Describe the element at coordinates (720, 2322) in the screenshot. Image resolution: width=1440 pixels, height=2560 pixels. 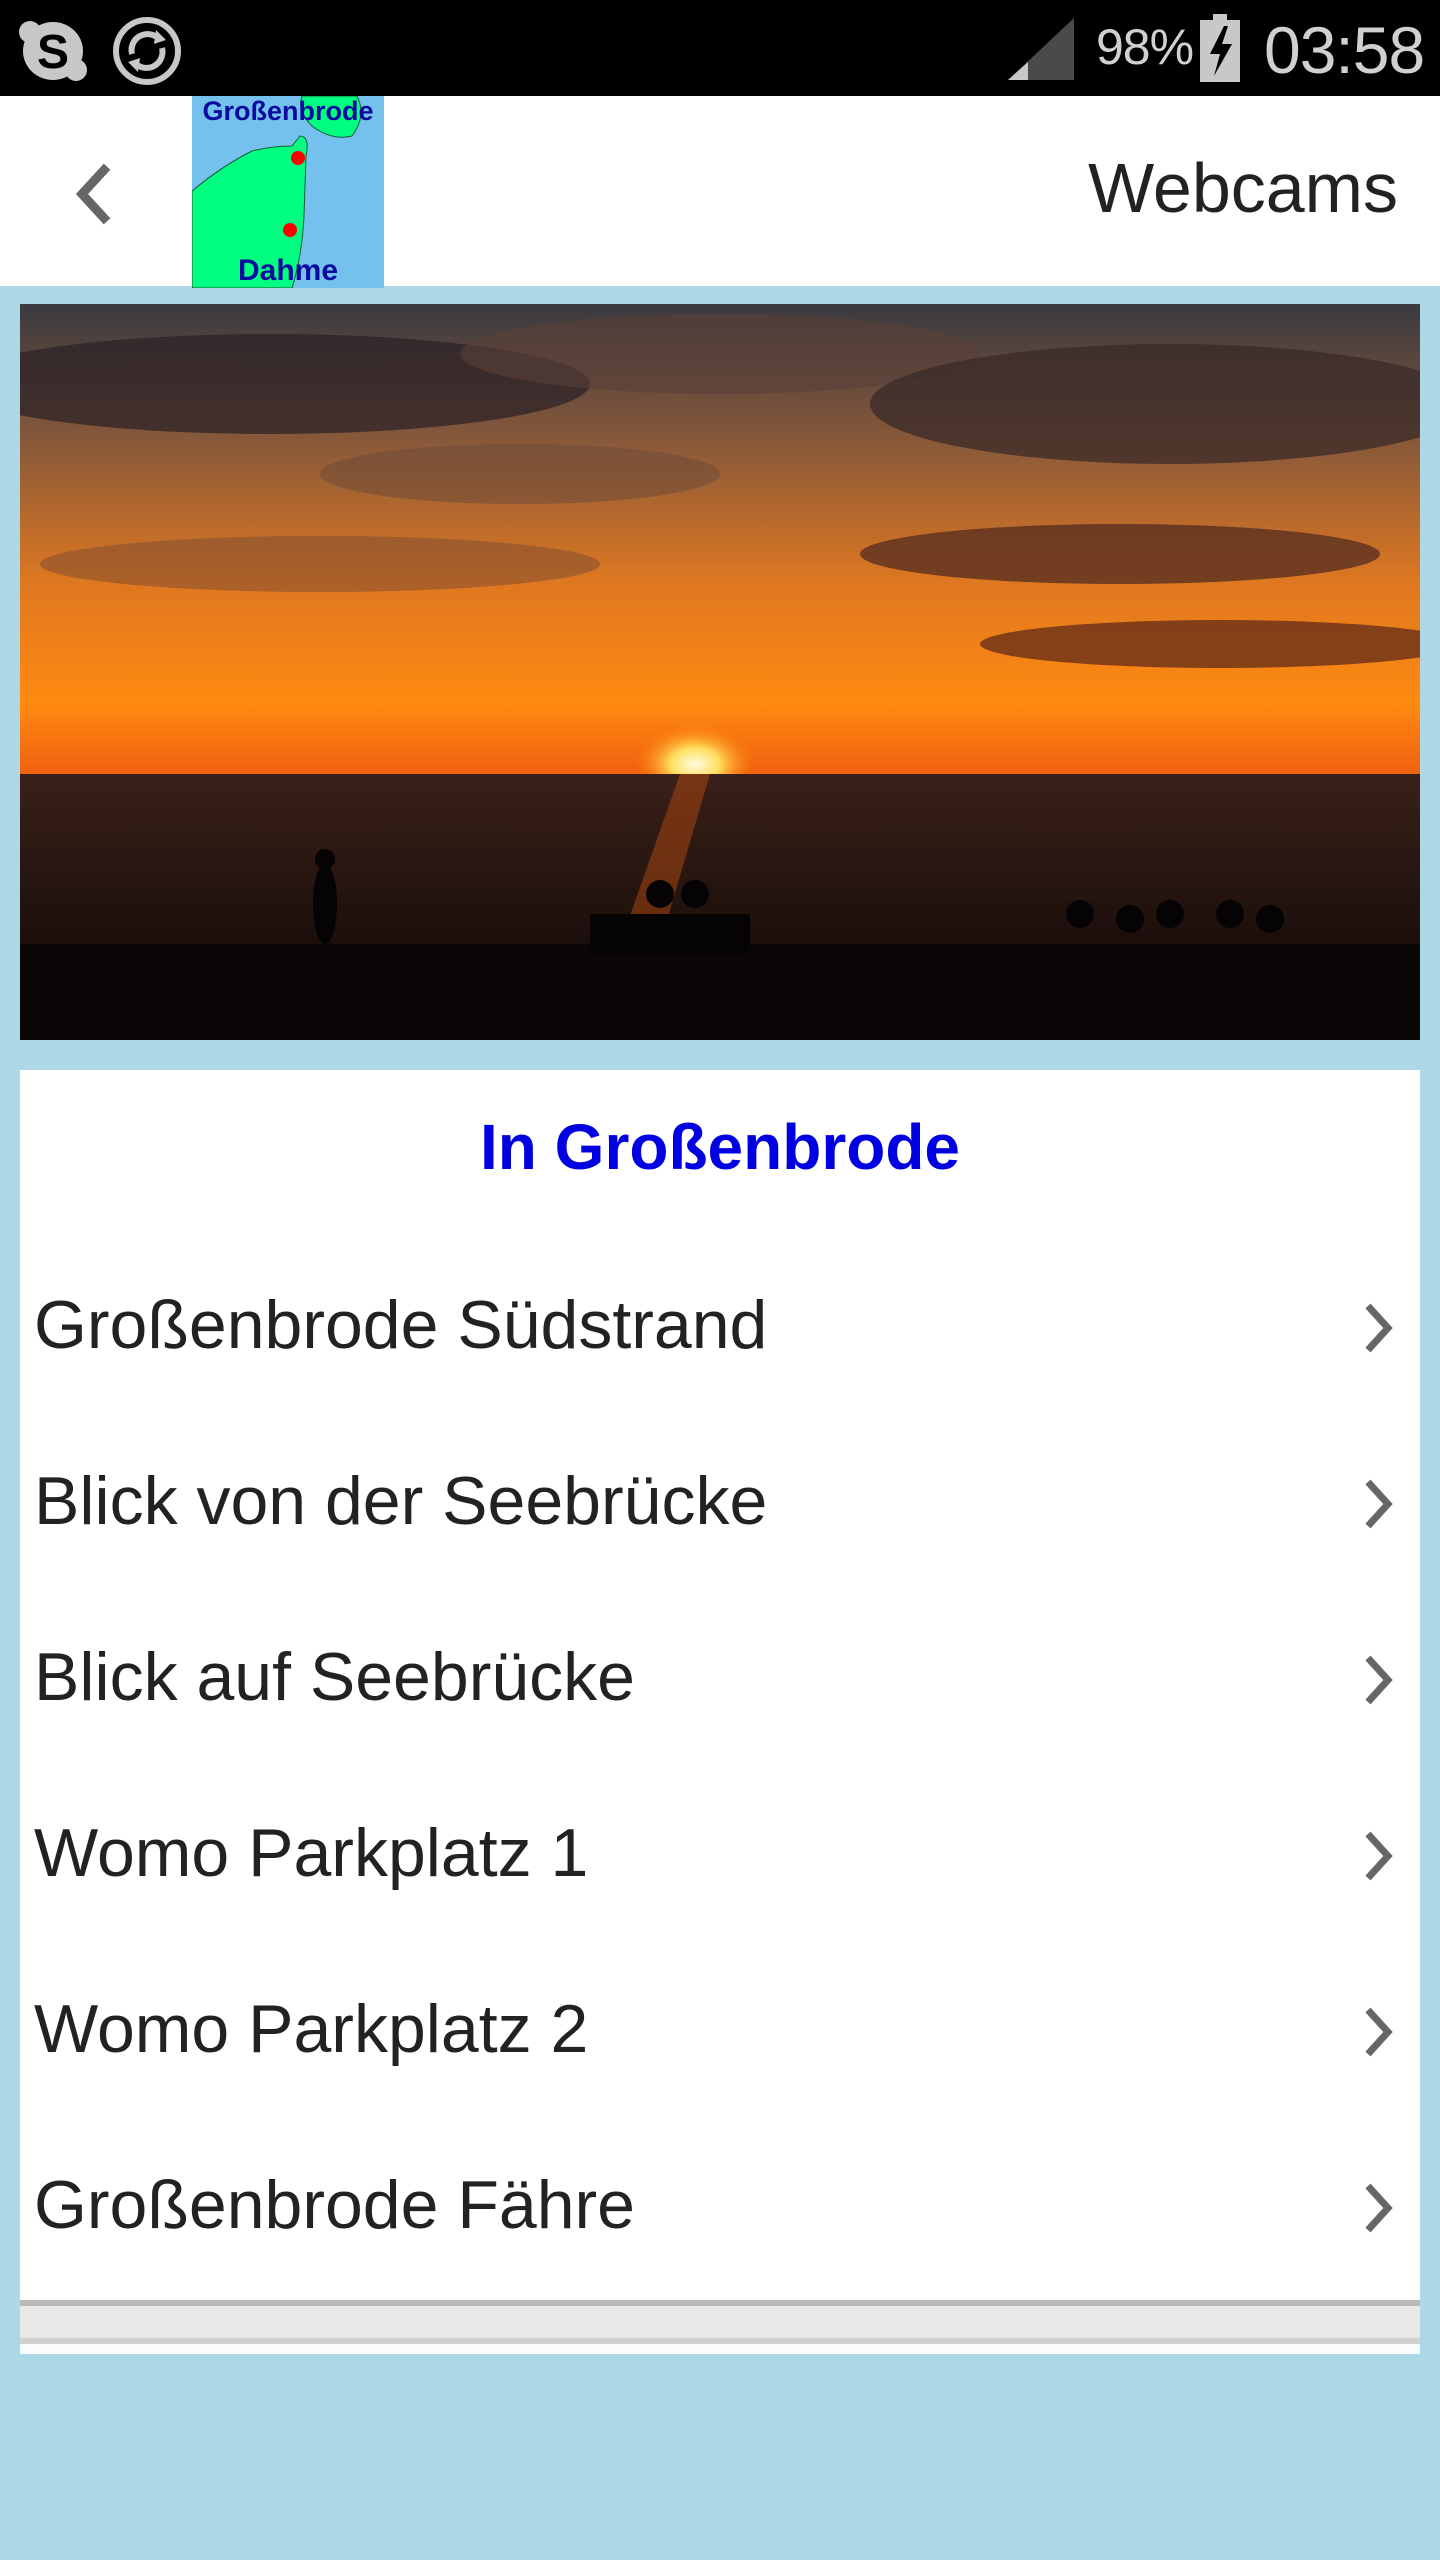
I see `card-footer-divider` at that location.